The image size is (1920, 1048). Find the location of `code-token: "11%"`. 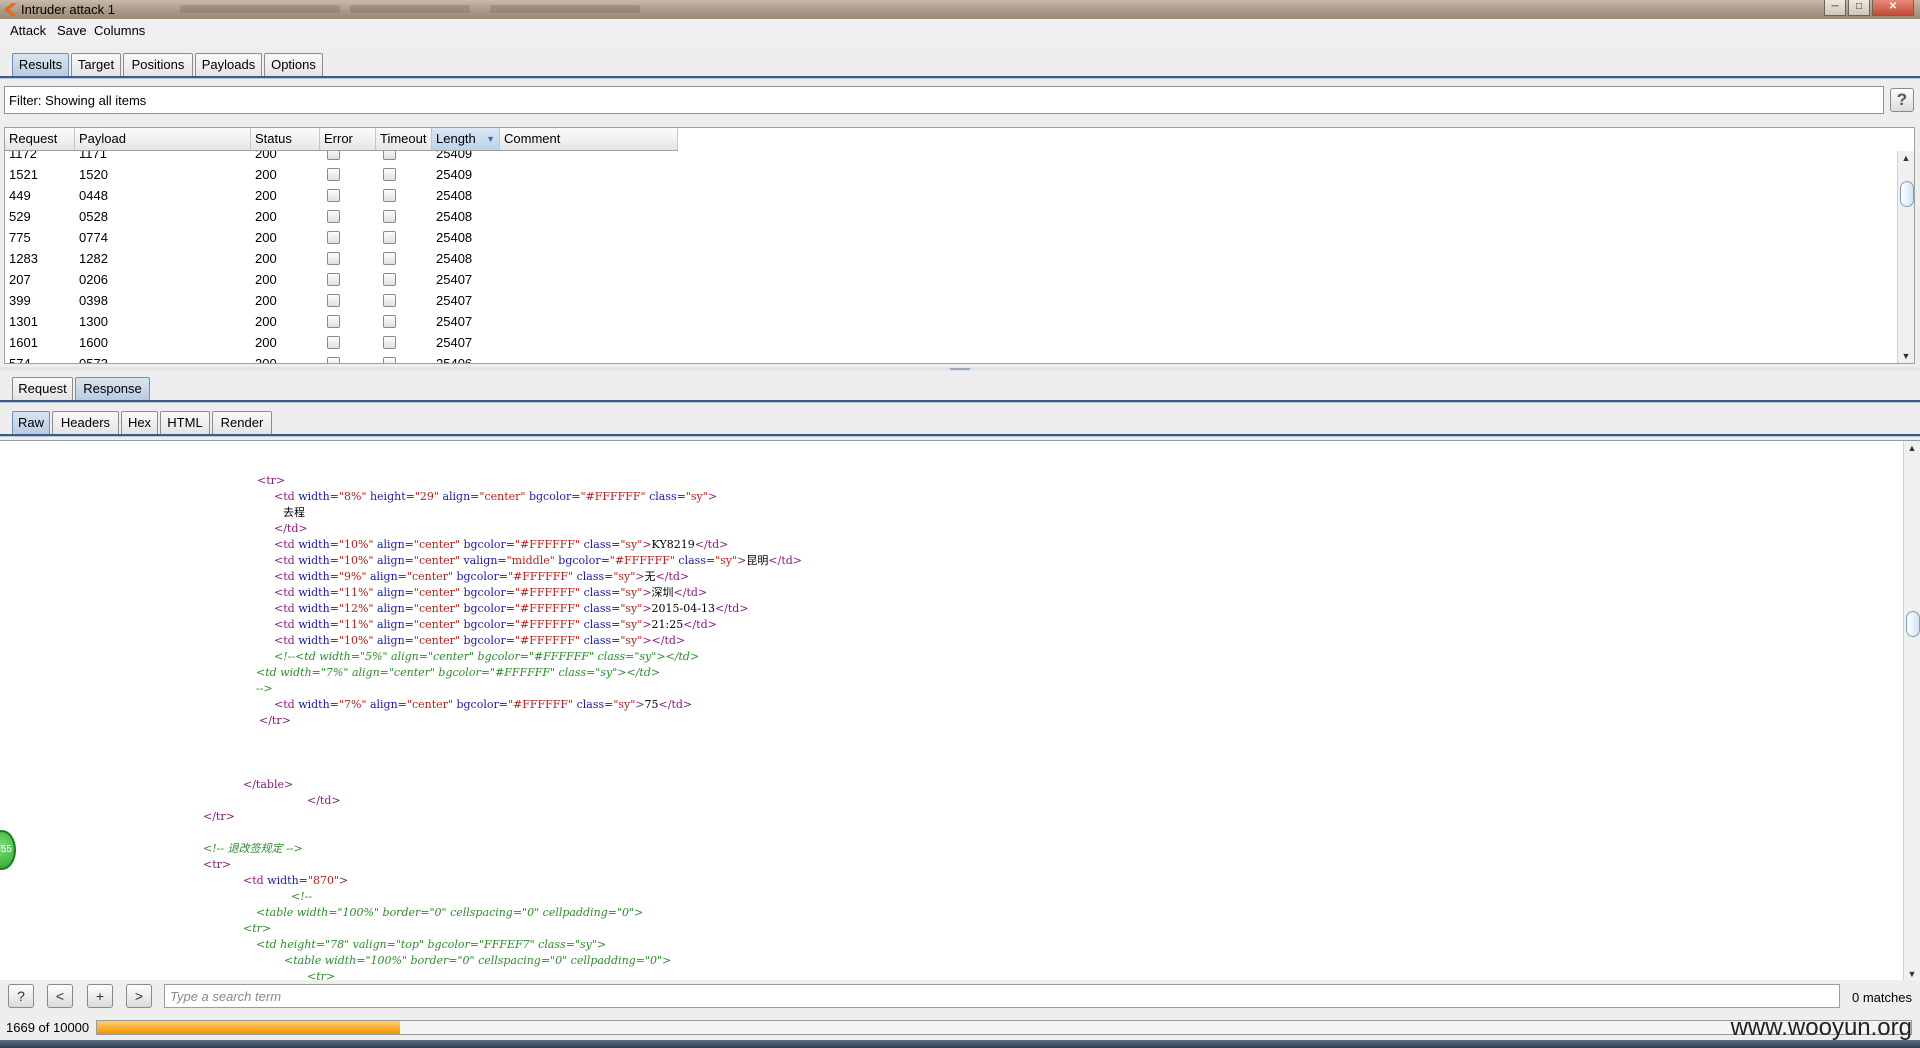

code-token: "11%" is located at coordinates (356, 624).